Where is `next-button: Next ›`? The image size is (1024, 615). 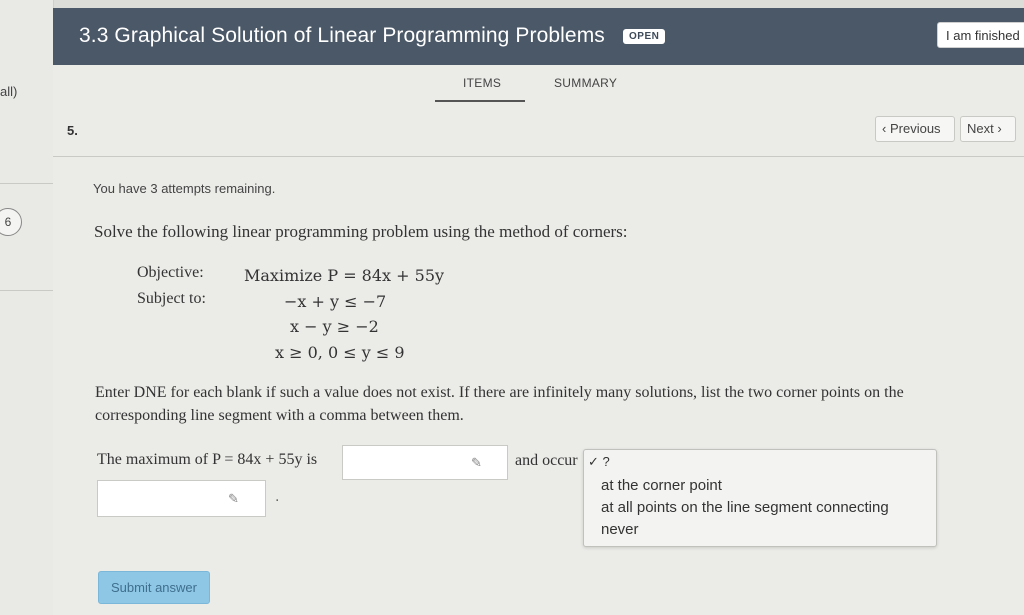
next-button: Next › is located at coordinates (988, 129).